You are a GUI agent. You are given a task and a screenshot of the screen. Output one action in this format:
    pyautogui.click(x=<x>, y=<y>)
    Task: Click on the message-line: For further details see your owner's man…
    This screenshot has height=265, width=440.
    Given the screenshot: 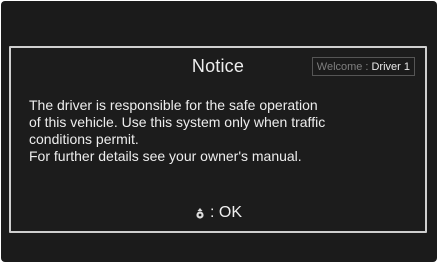 What is the action you would take?
    pyautogui.click(x=165, y=156)
    